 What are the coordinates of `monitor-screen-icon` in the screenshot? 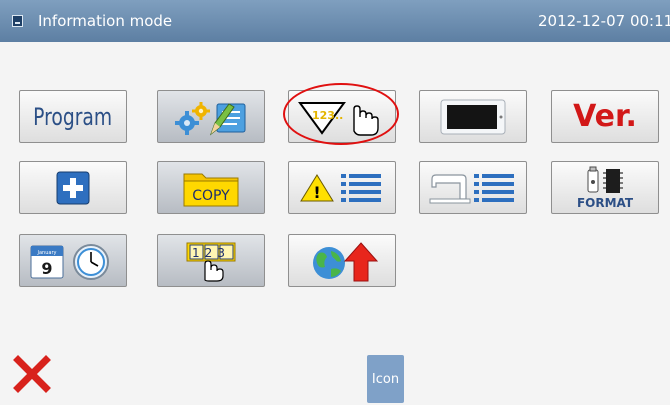 It's located at (473, 116).